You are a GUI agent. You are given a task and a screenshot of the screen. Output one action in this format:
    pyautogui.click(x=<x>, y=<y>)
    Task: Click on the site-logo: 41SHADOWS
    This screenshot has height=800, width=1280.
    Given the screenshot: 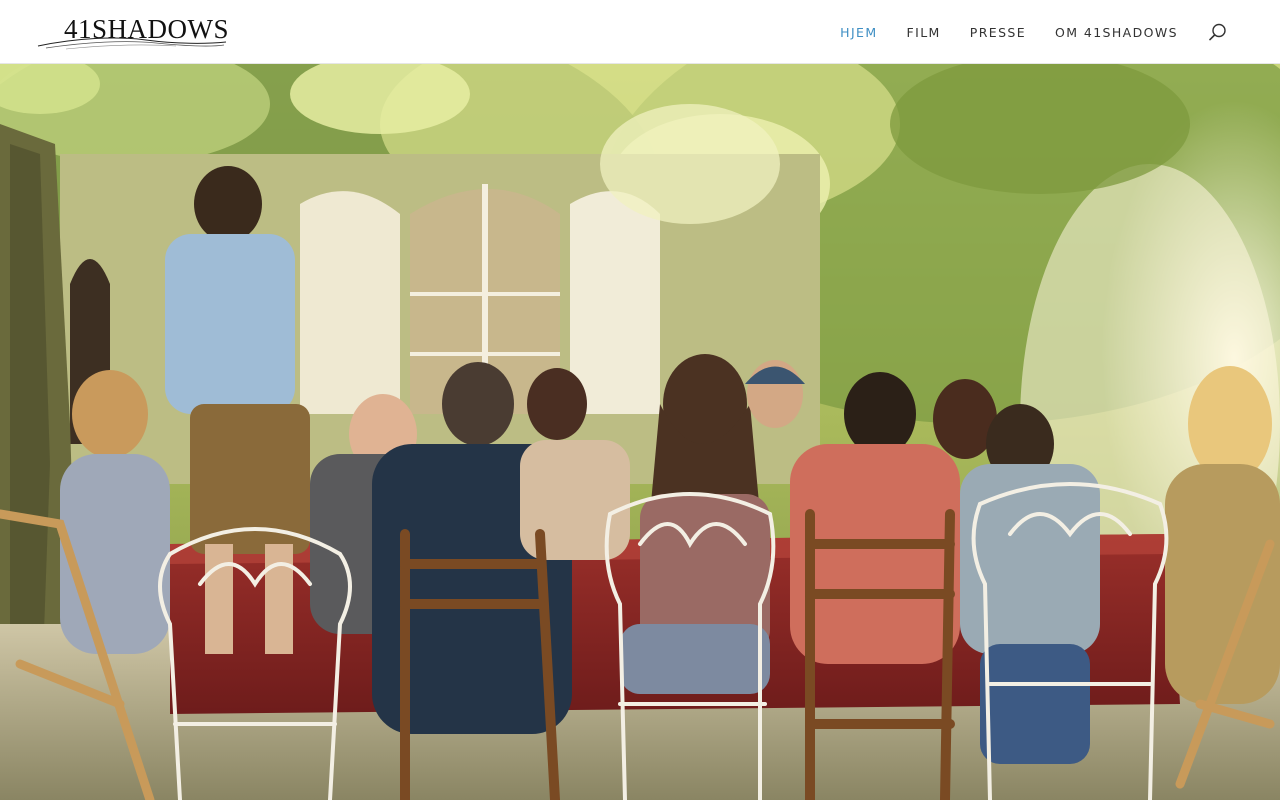 What is the action you would take?
    pyautogui.click(x=132, y=30)
    